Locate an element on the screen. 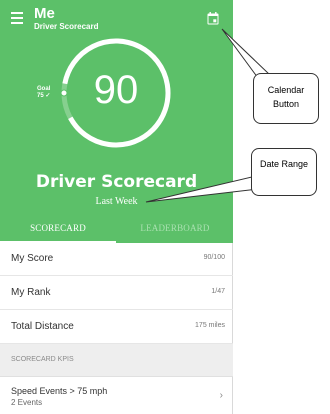  kpi-section-header: SCORECARD KPIS is located at coordinates (116, 360).